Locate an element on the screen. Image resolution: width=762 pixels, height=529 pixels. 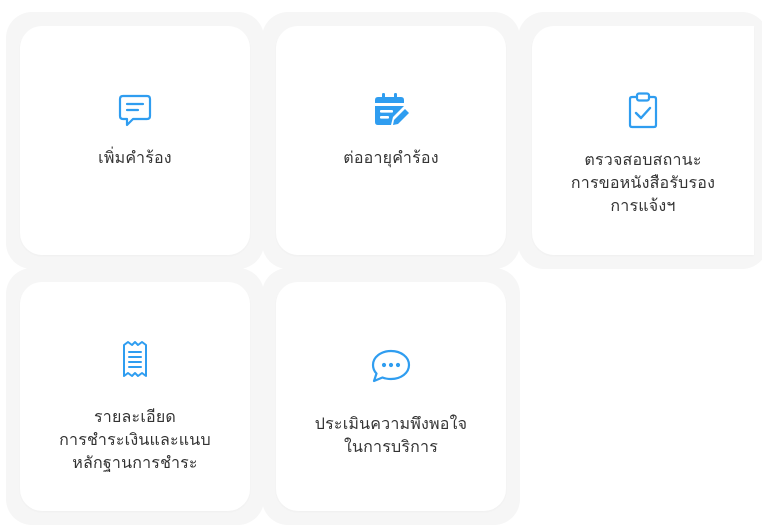
clipboard-check-icon is located at coordinates (643, 110).